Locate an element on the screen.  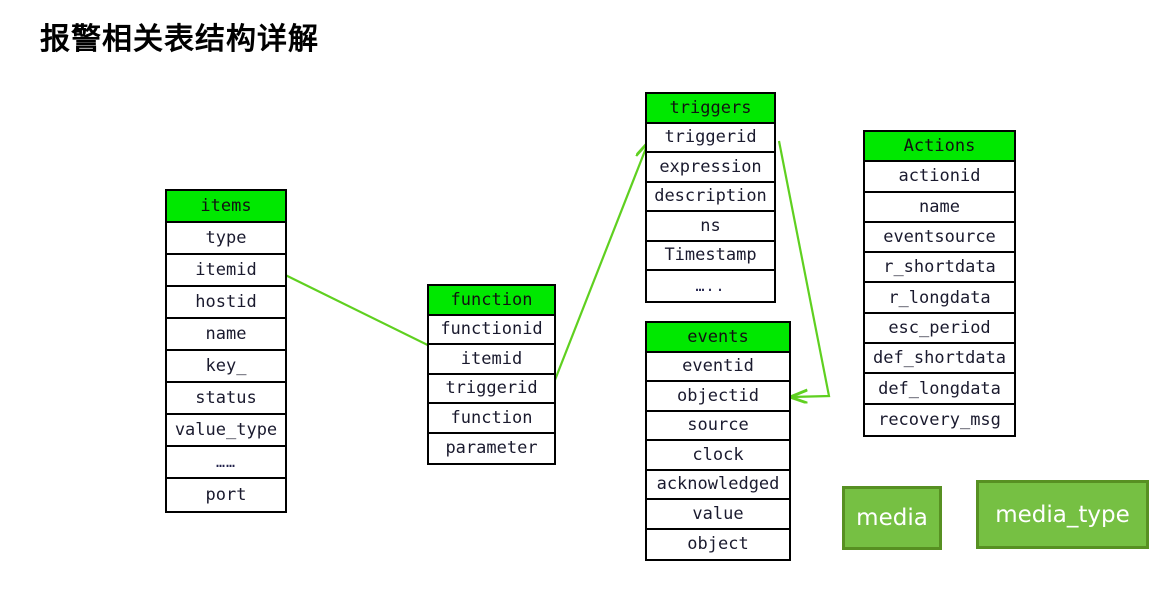
table-actions-field-recovery-msg: recovery_msg is located at coordinates (939, 419).